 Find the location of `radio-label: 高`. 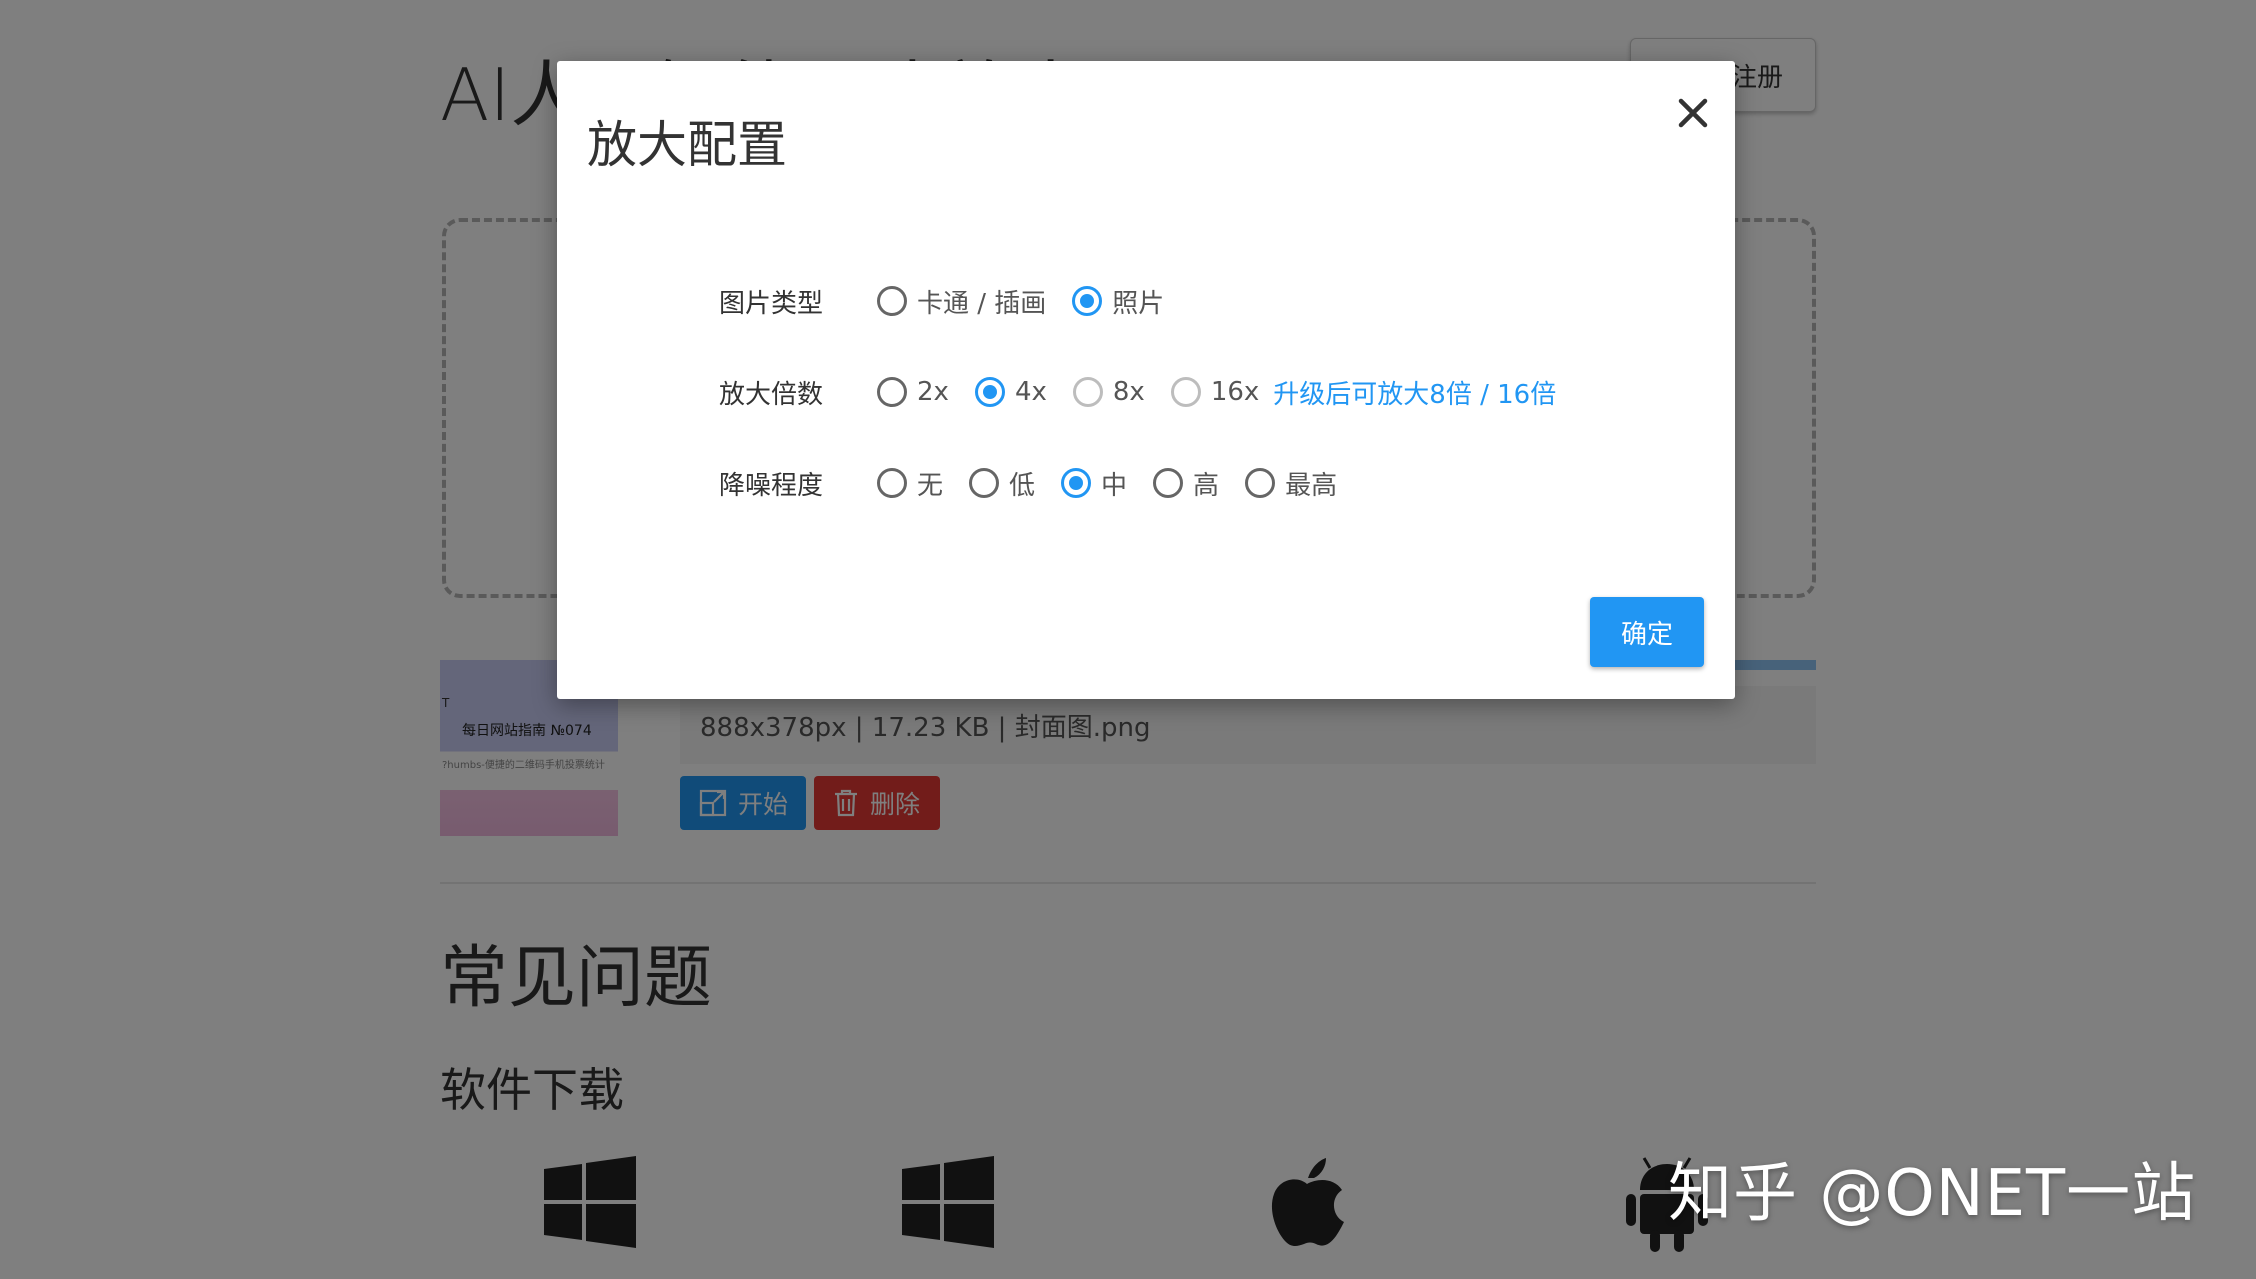

radio-label: 高 is located at coordinates (1206, 485).